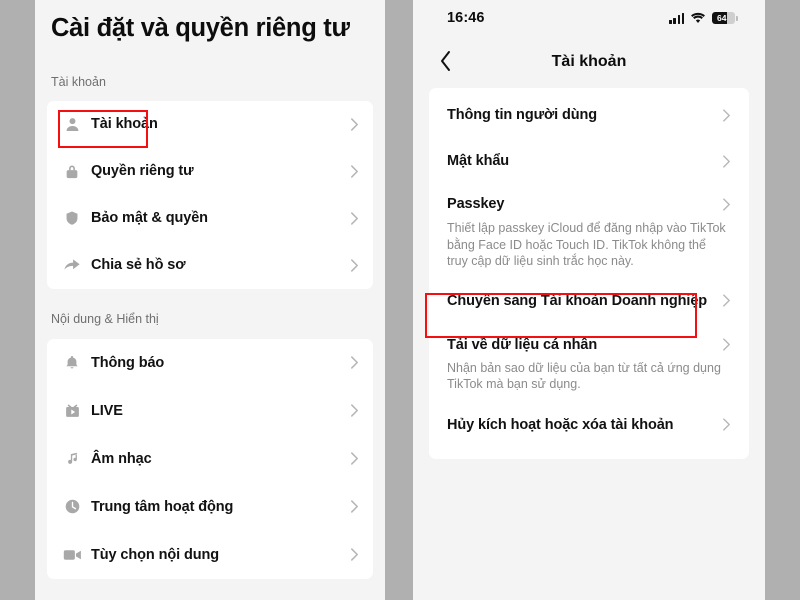 This screenshot has width=800, height=600. What do you see at coordinates (478, 161) in the screenshot?
I see `row-label: Mật khẩu` at bounding box center [478, 161].